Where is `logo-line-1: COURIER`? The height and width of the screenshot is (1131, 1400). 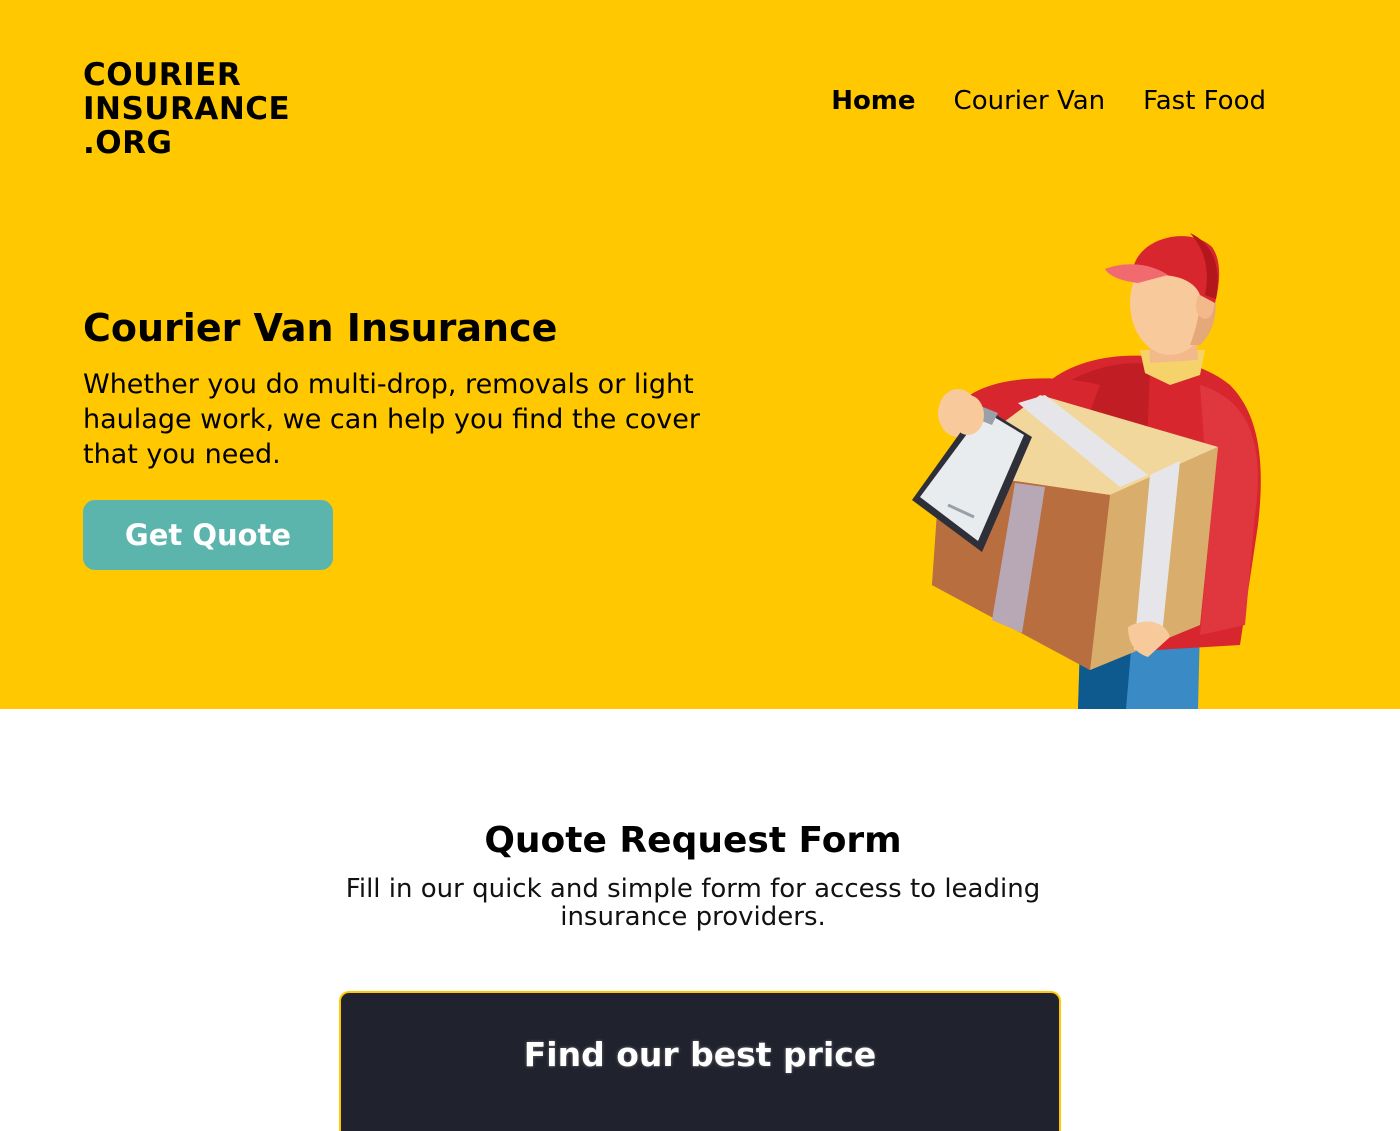 logo-line-1: COURIER is located at coordinates (162, 75).